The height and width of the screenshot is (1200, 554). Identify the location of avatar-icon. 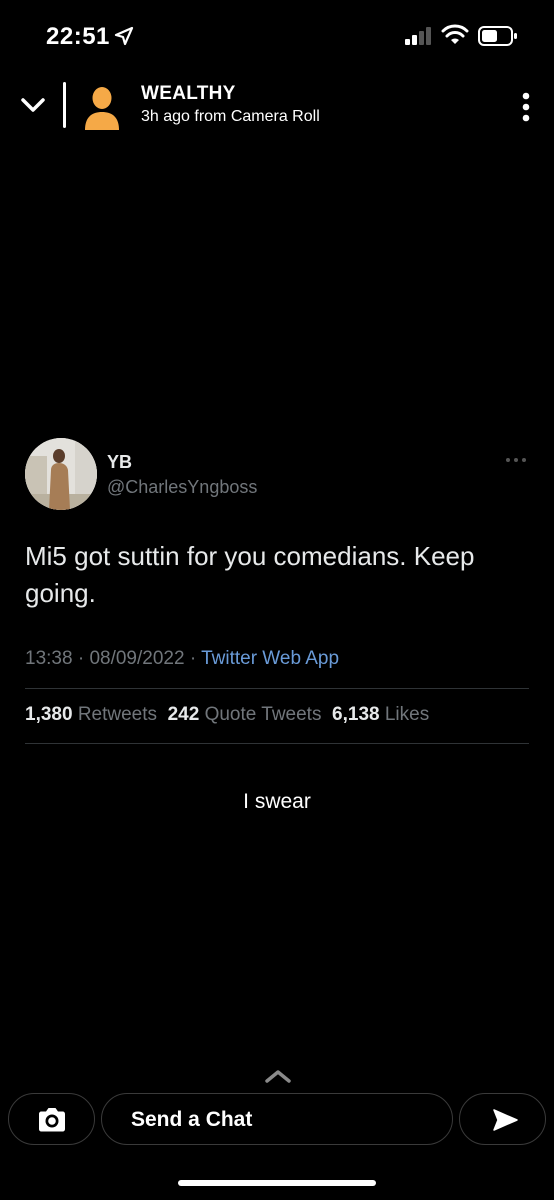
(102, 108).